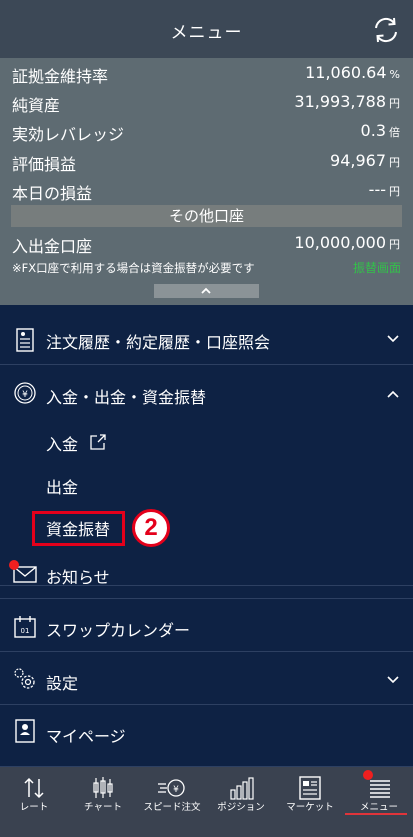  Describe the element at coordinates (310, 807) in the screenshot. I see `tab-label: マーケット` at that location.